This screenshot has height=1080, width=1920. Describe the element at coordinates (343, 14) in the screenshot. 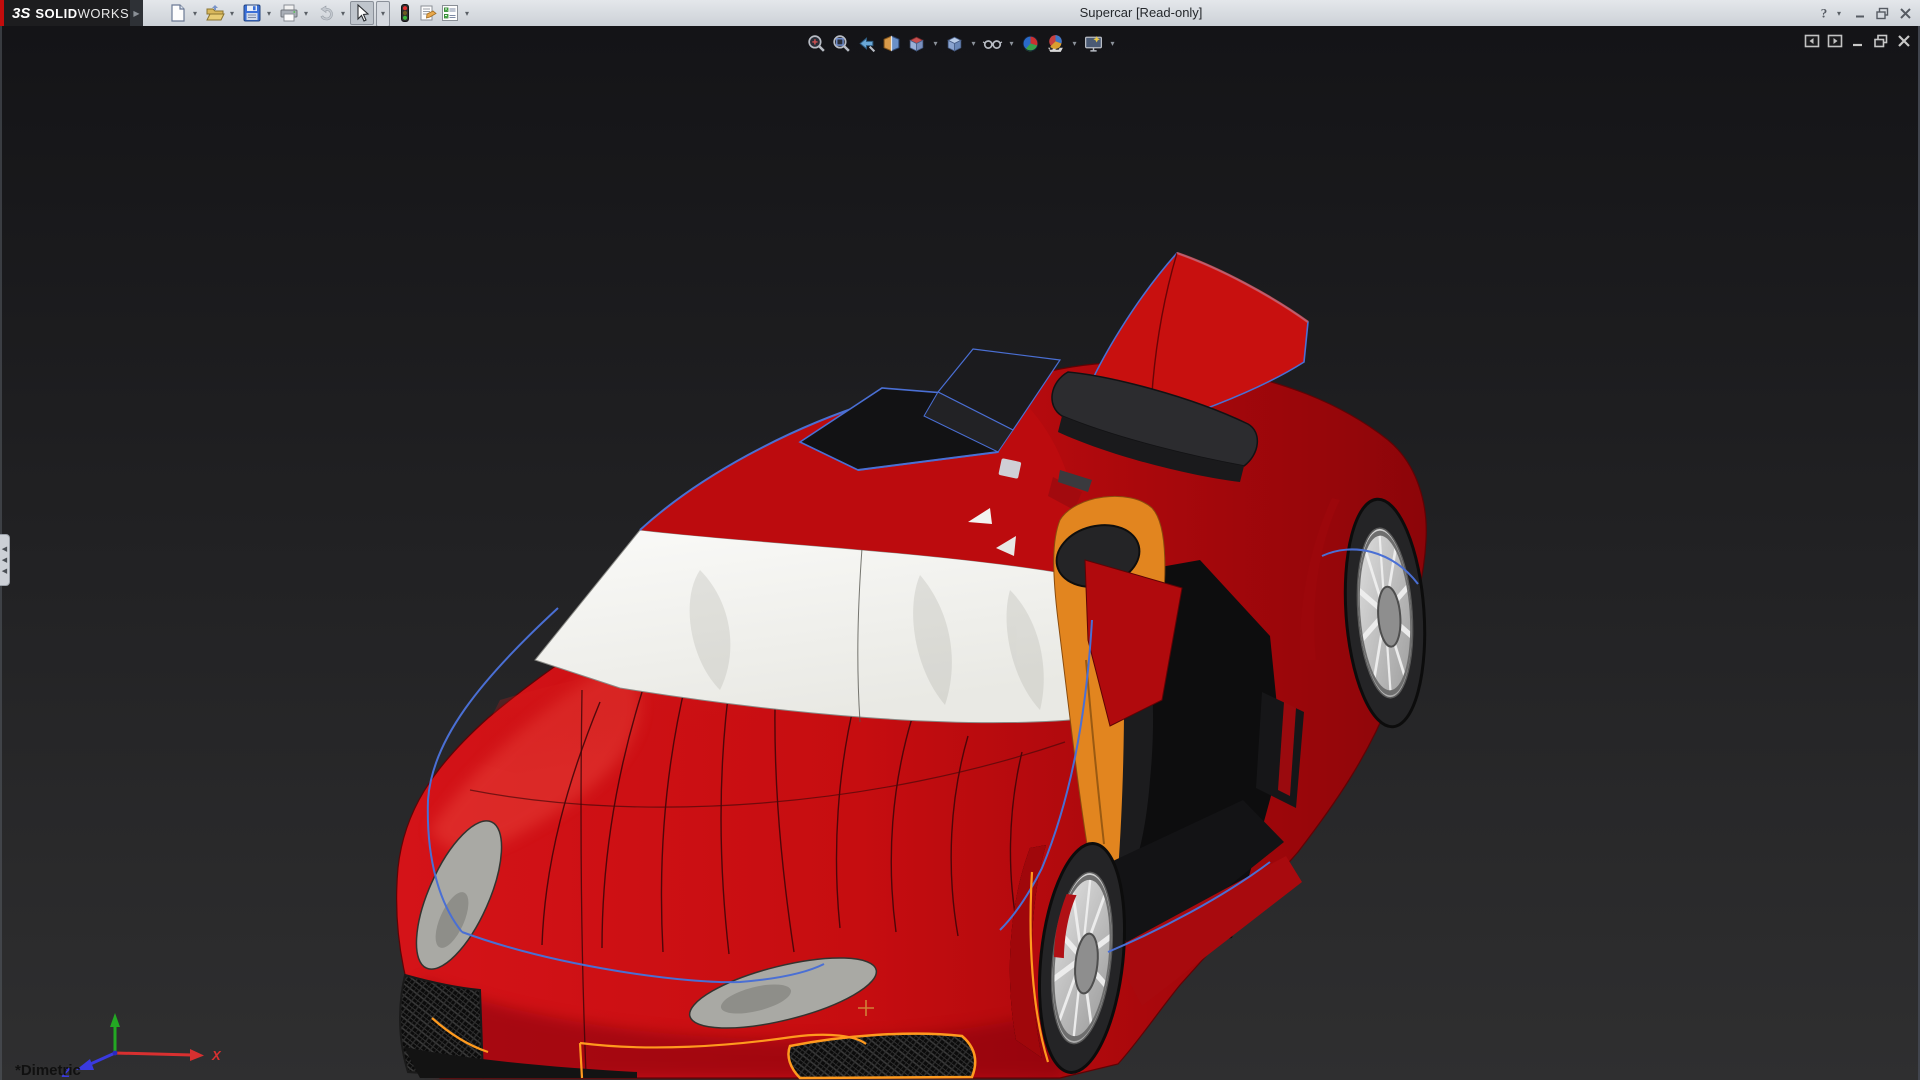

I see `undo-dropdown: ▾` at that location.